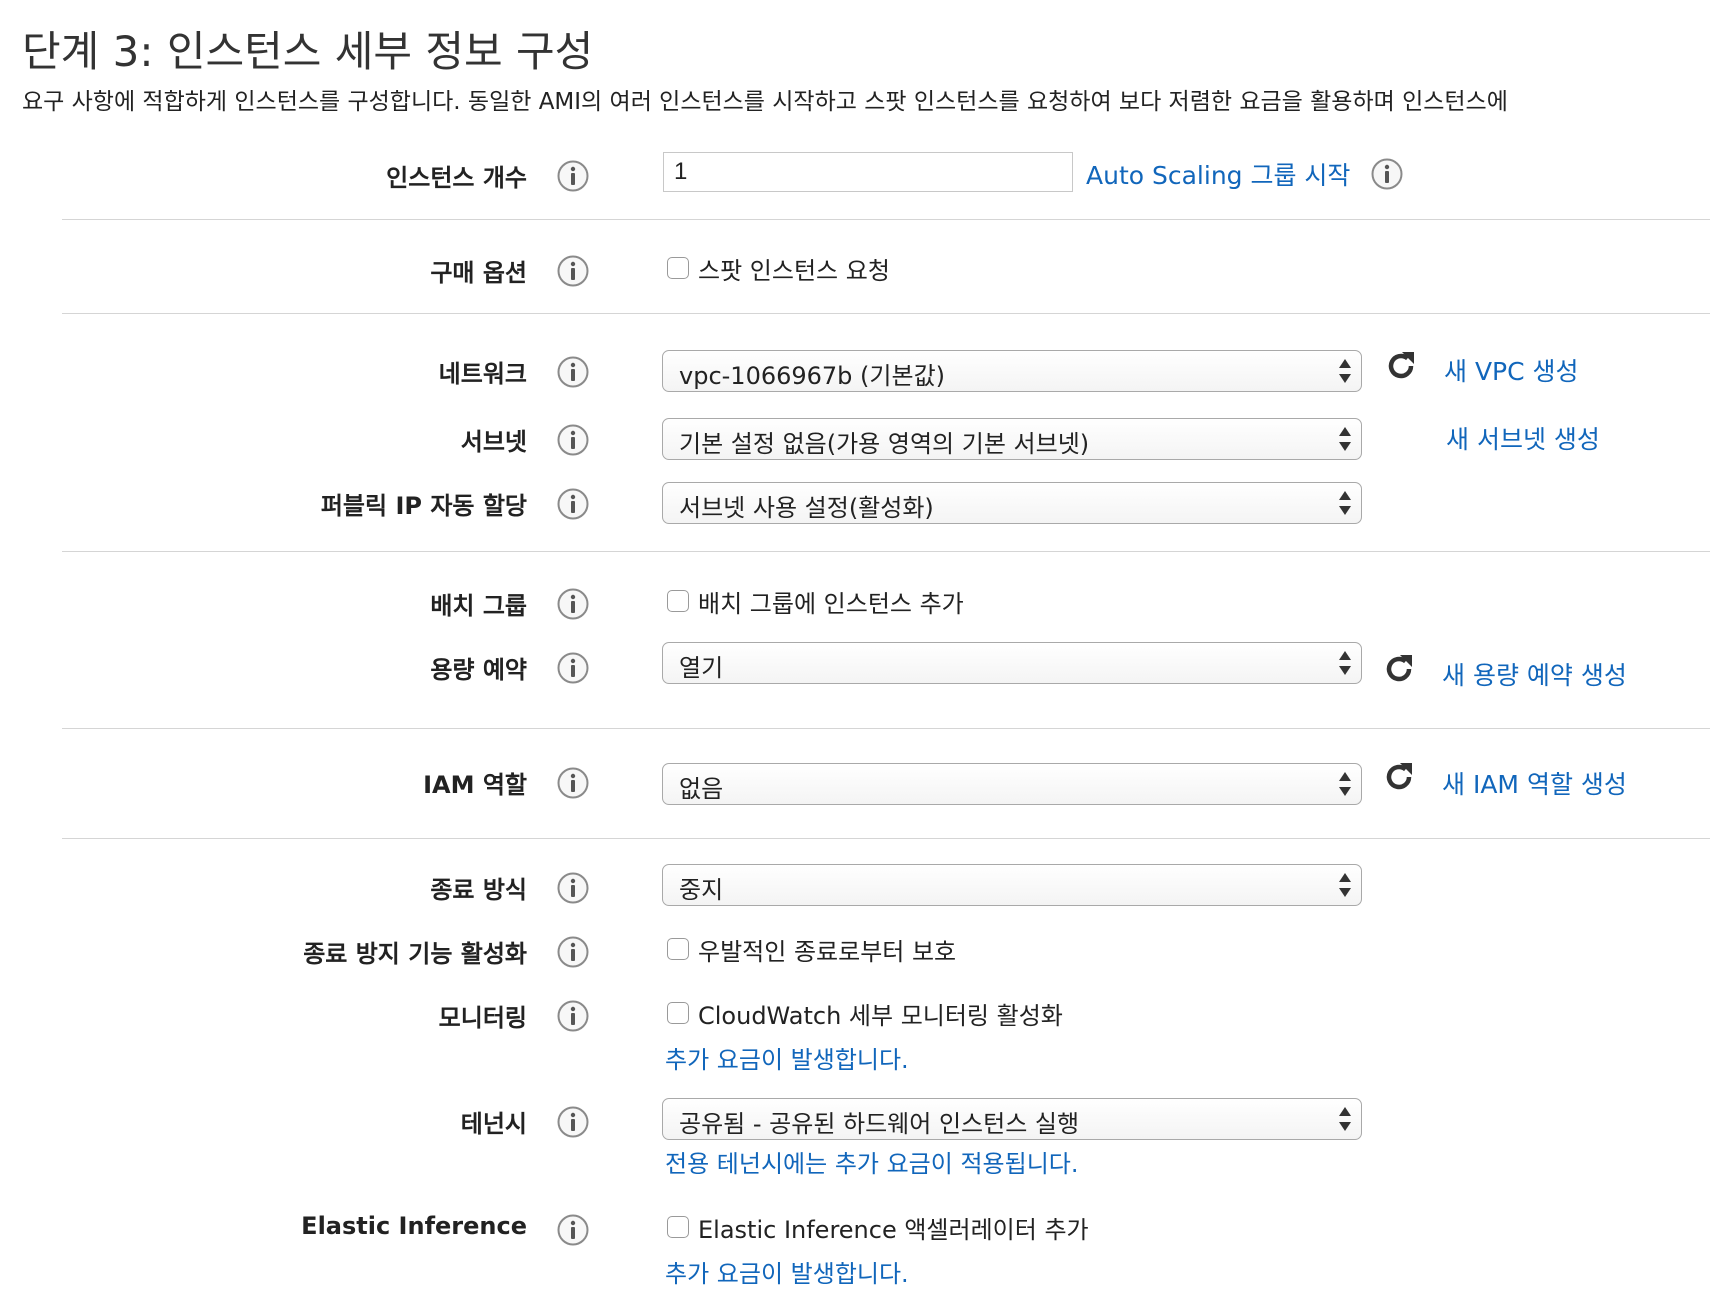 Image resolution: width=1710 pixels, height=1312 pixels. What do you see at coordinates (812, 376) in the screenshot?
I see `network-select-value: vpc-1066967b (기본값)` at bounding box center [812, 376].